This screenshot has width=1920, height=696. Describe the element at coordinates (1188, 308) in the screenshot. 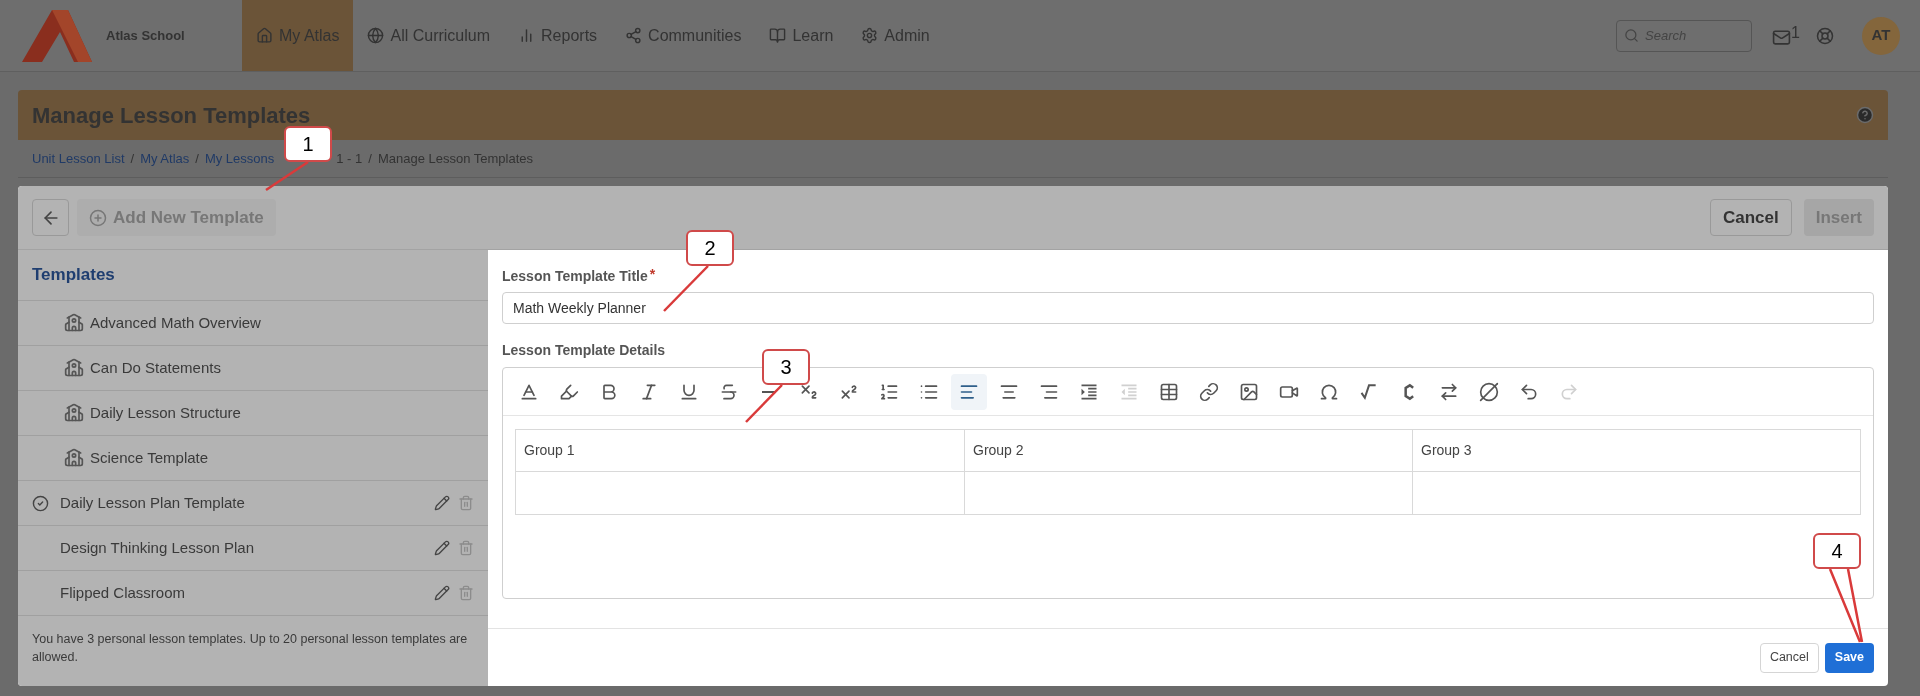

I see `title-input: Math Weekly Planner` at that location.